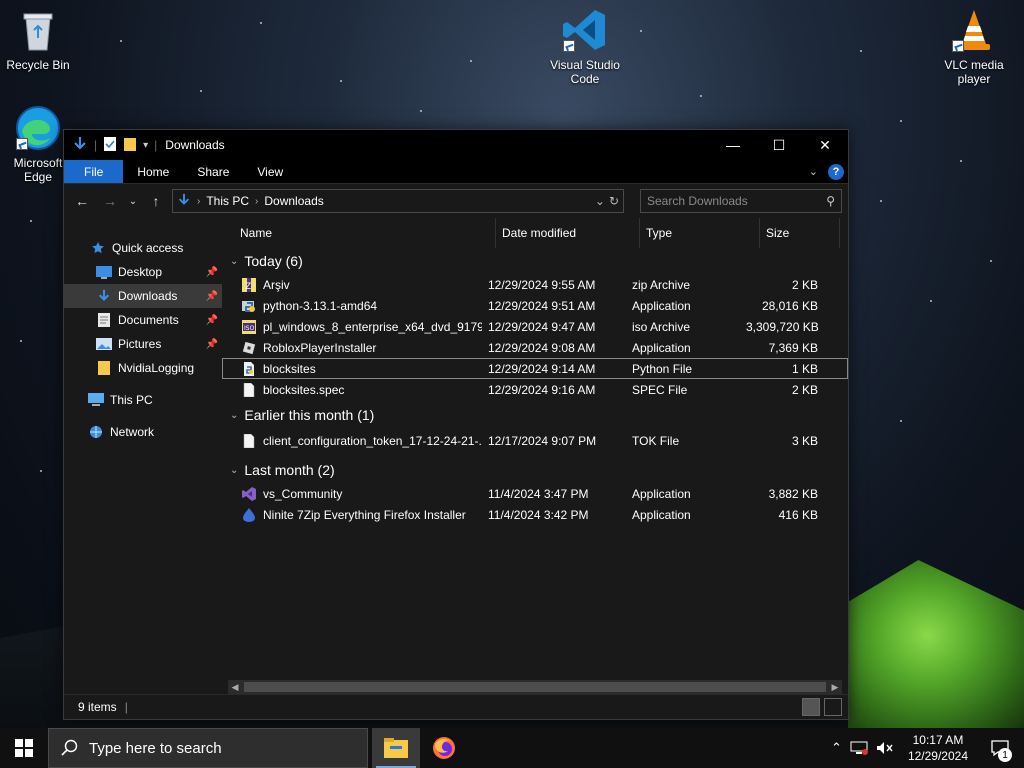 The width and height of the screenshot is (1024, 768). I want to click on forward-button: →, so click(110, 201).